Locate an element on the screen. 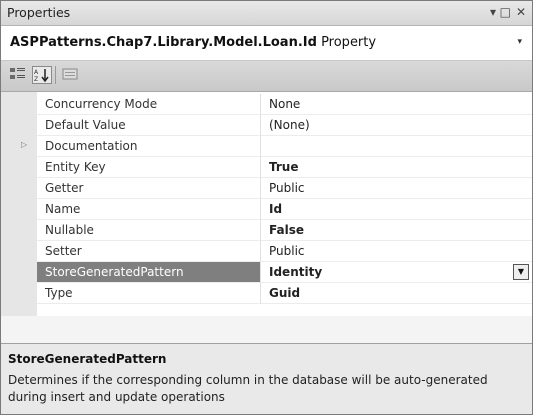 Image resolution: width=533 pixels, height=415 pixels. property-value: True is located at coordinates (396, 167).